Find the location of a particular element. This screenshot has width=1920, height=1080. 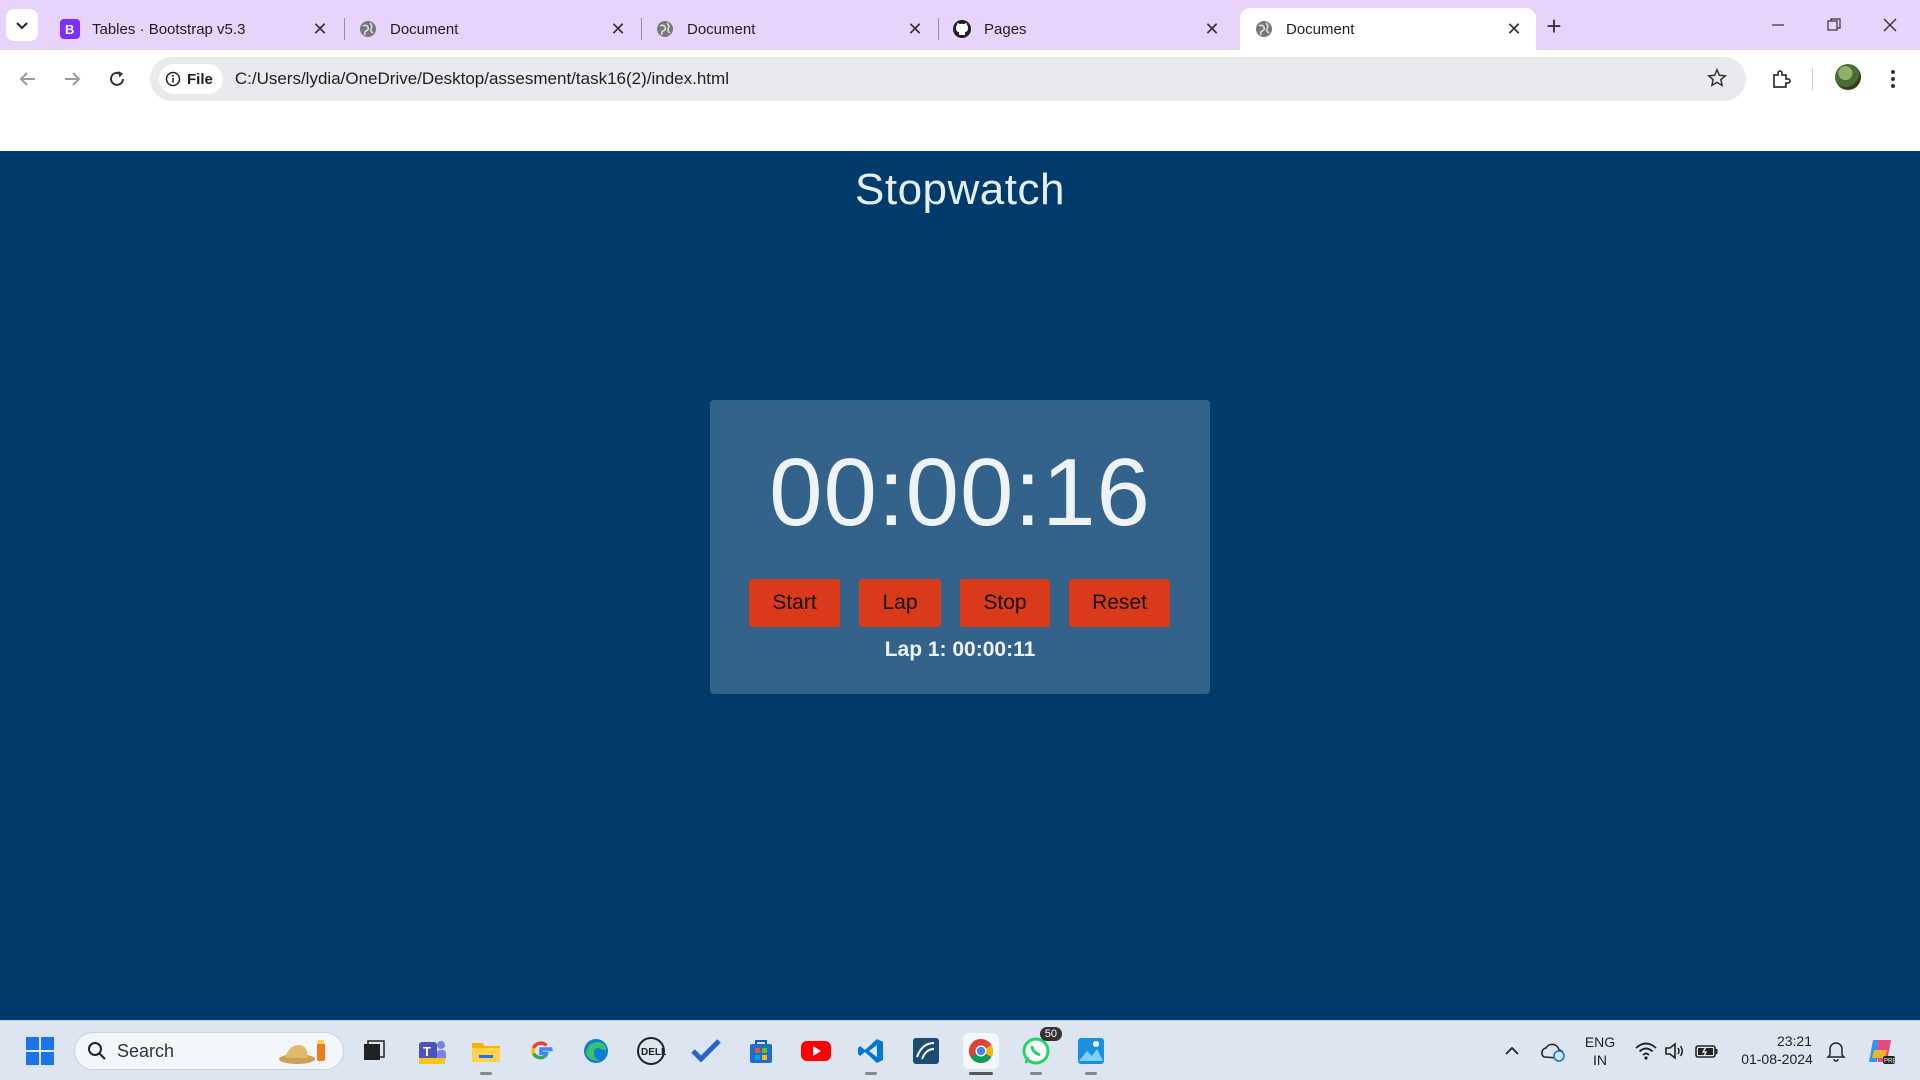

youtube-icon is located at coordinates (816, 1051).